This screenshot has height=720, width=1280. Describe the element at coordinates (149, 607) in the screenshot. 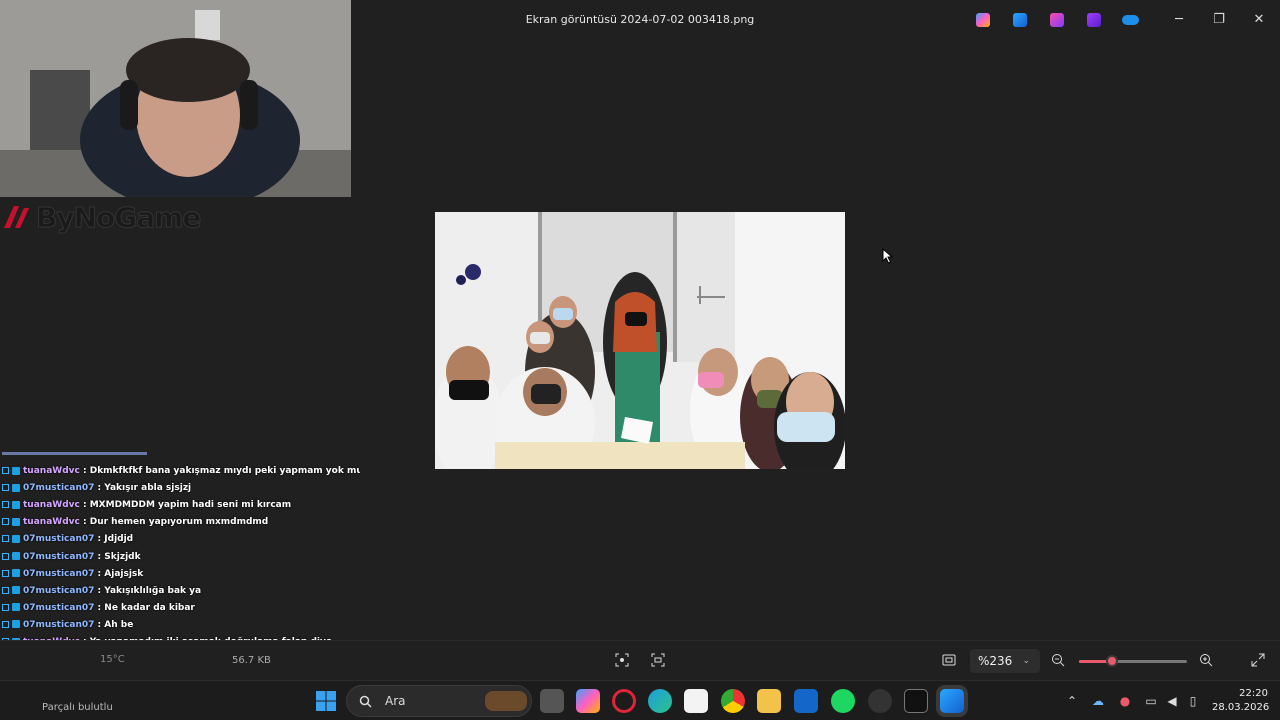

I see `chat-text: Ne kadar da kibar` at that location.